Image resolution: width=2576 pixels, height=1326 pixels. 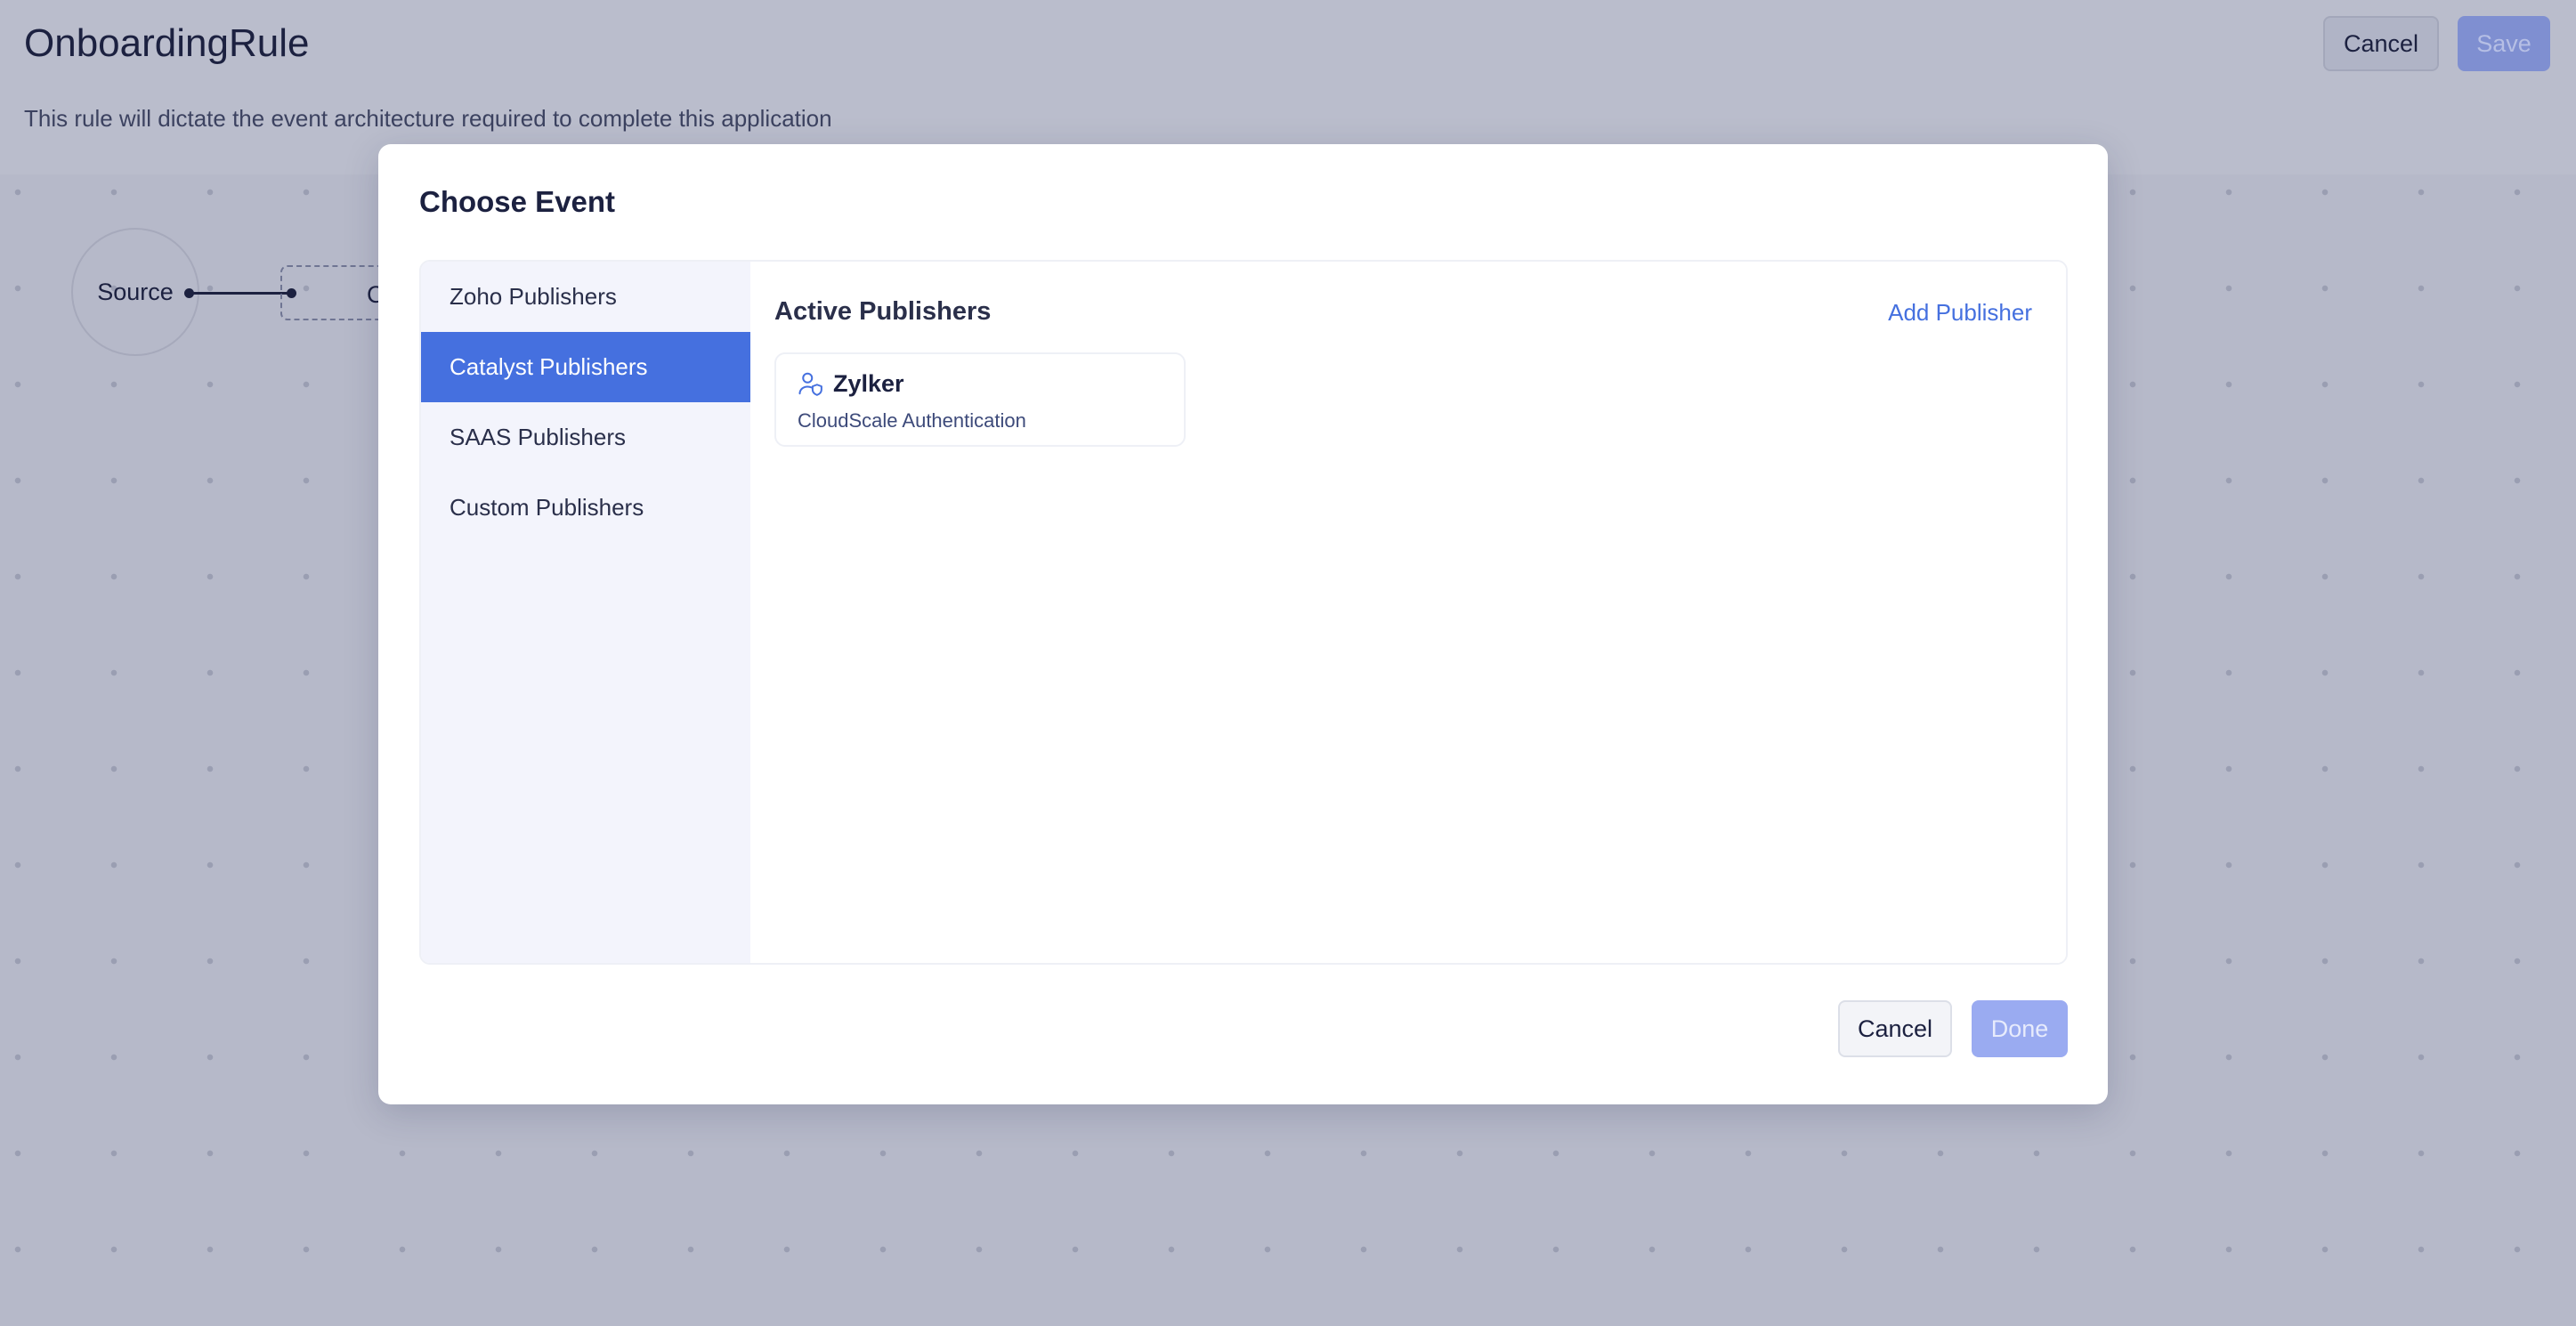 I want to click on publisher-card-zylker: Zylker CloudScale Authentication, so click(x=980, y=399).